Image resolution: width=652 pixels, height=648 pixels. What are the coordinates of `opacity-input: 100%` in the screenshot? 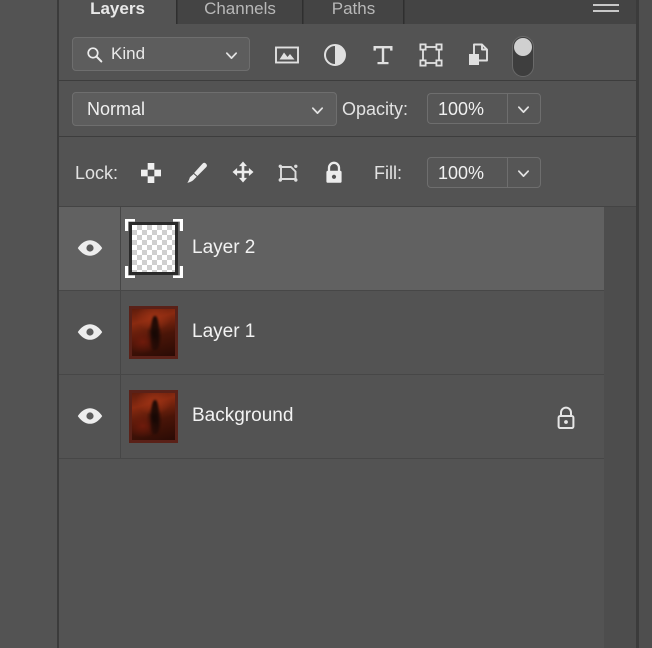 It's located at (467, 108).